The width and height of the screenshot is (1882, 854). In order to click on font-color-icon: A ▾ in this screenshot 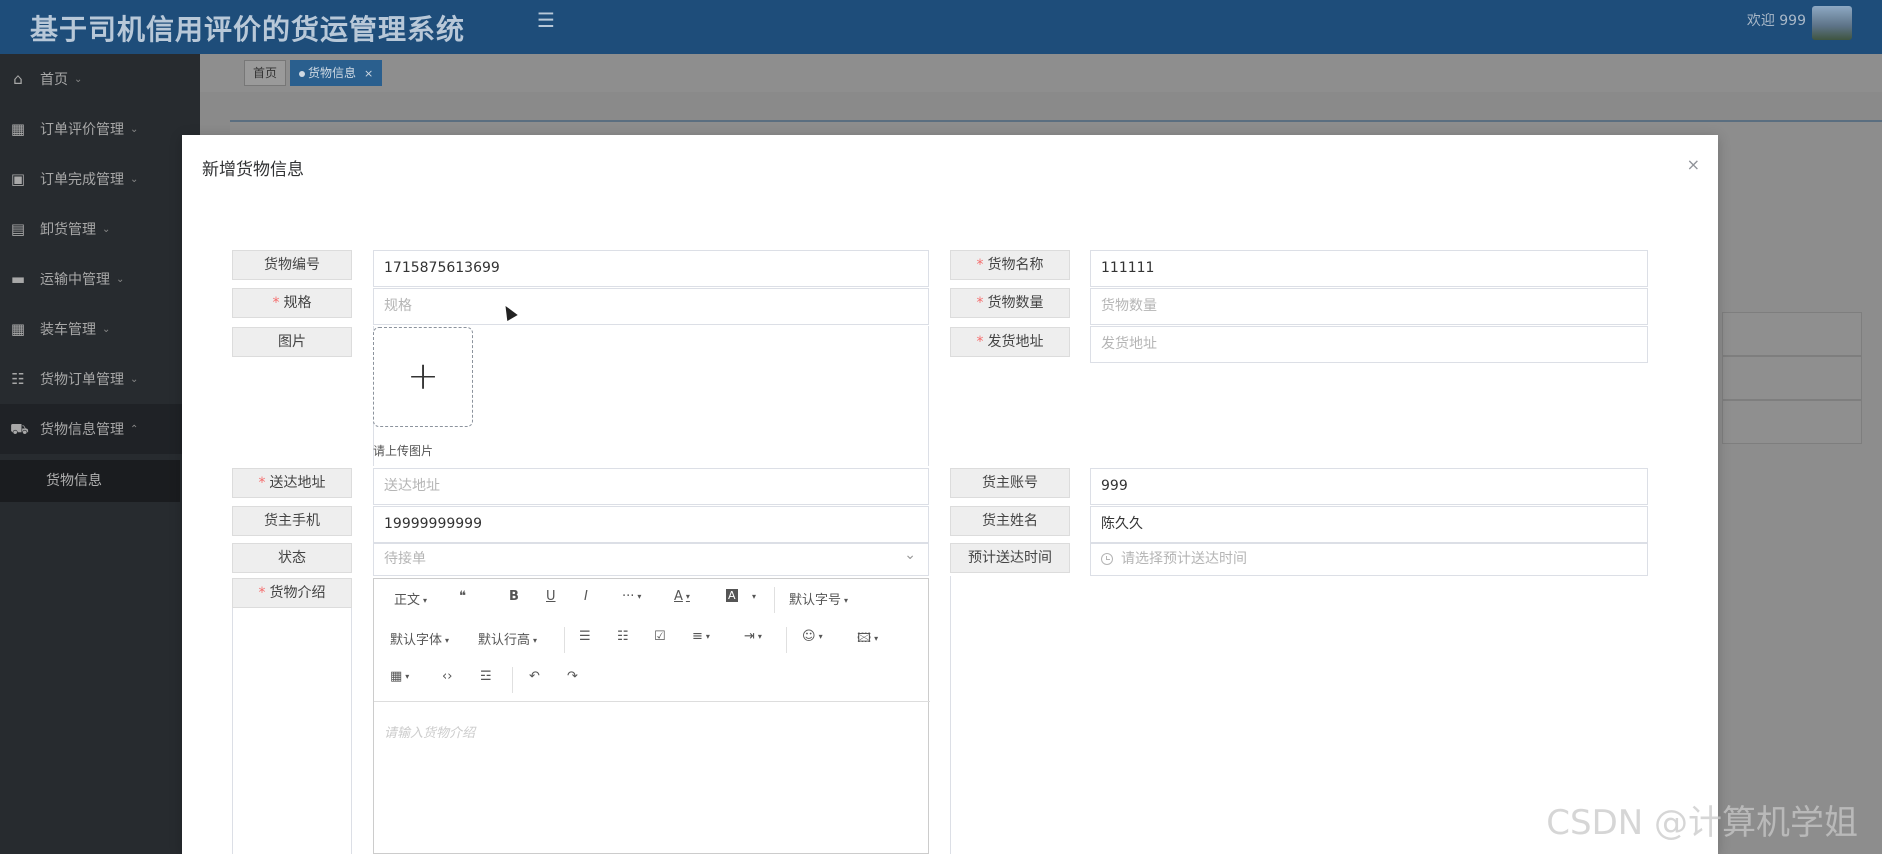, I will do `click(682, 596)`.